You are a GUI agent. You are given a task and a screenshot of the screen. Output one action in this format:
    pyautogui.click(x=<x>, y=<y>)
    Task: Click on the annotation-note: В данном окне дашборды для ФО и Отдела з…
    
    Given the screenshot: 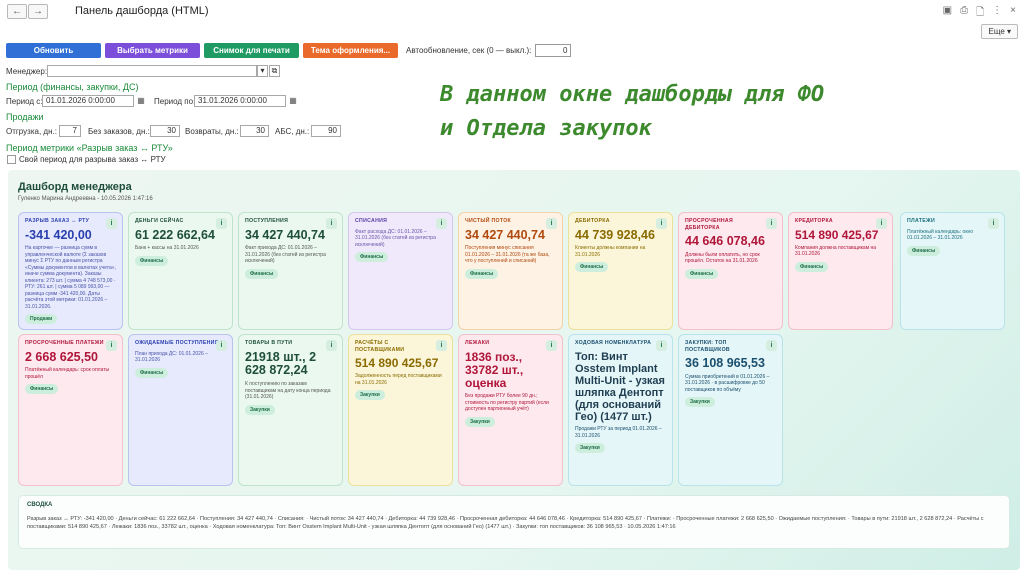 What is the action you would take?
    pyautogui.click(x=632, y=112)
    